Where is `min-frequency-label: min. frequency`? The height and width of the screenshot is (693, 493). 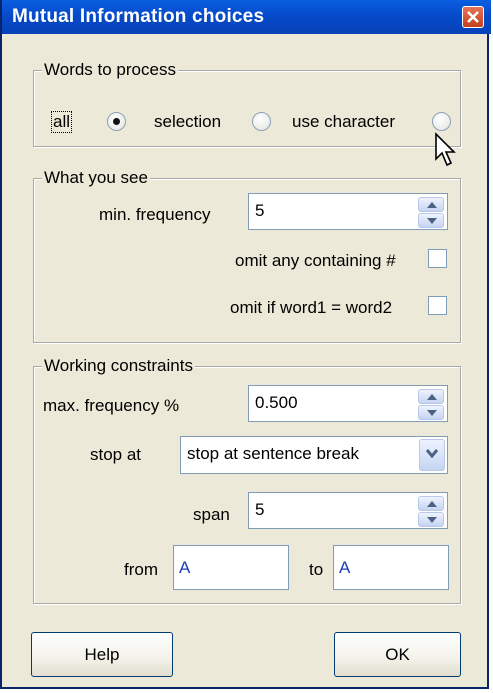 min-frequency-label: min. frequency is located at coordinates (155, 214).